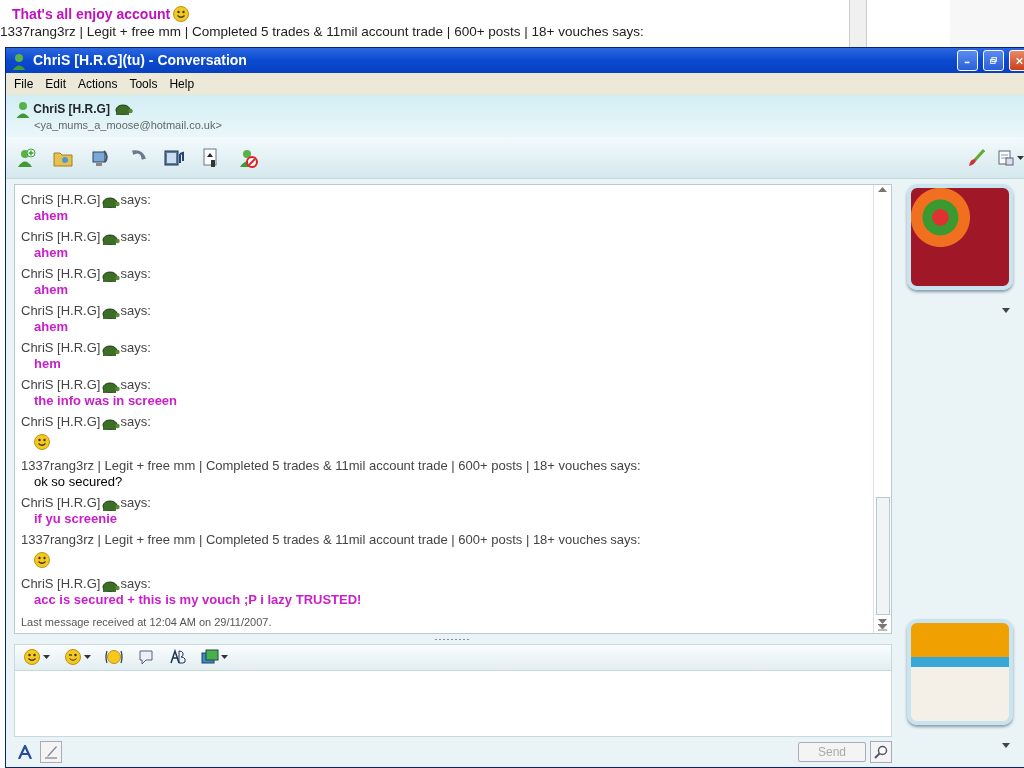 Image resolution: width=1024 pixels, height=768 pixels. Describe the element at coordinates (26, 157) in the screenshot. I see `add-contact-icon` at that location.